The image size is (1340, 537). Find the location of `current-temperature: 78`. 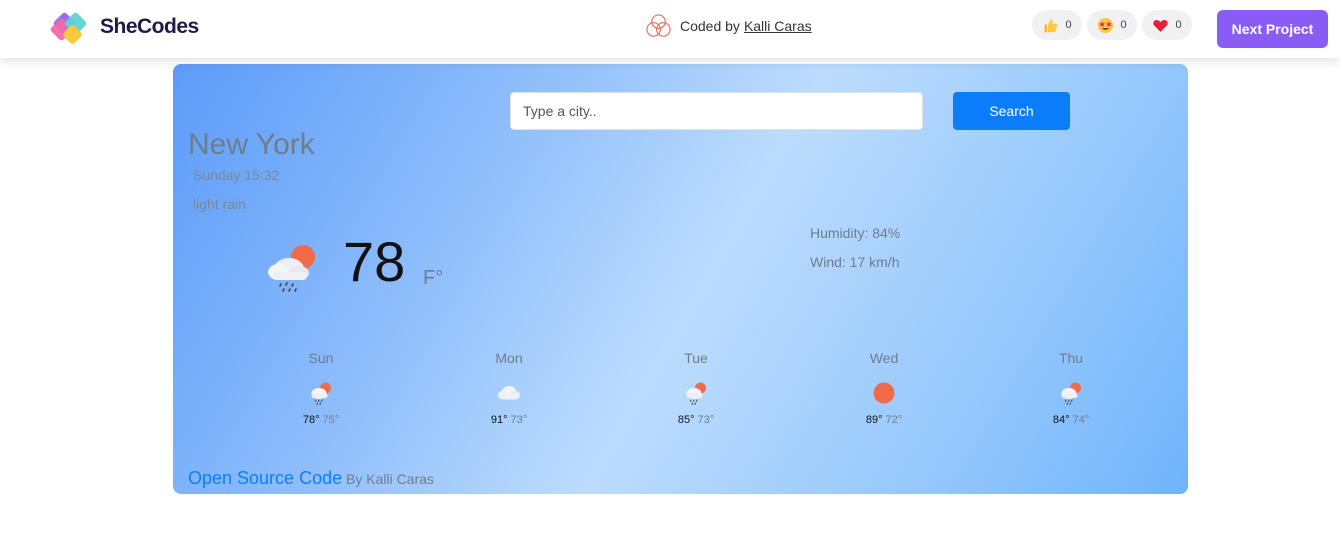

current-temperature: 78 is located at coordinates (374, 261).